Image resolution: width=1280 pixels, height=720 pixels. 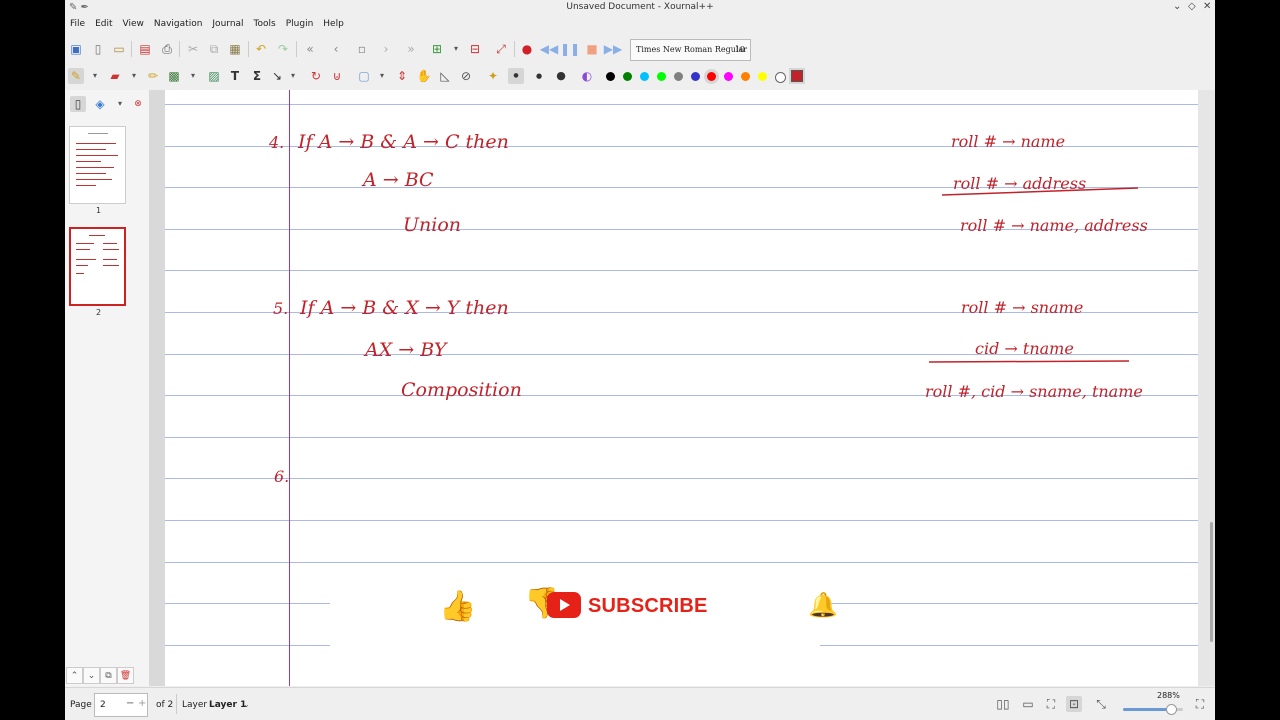 What do you see at coordinates (527, 49) in the screenshot?
I see `record-icon: ●` at bounding box center [527, 49].